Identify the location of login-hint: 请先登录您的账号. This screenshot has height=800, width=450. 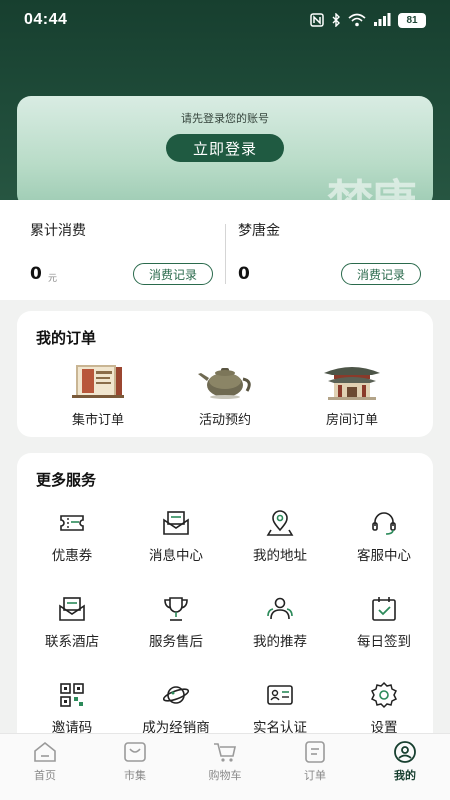
(225, 118).